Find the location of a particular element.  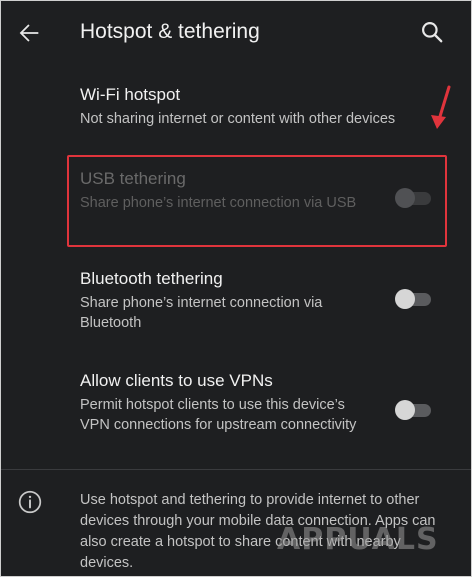

watermark-text: APPUALS is located at coordinates (358, 539).